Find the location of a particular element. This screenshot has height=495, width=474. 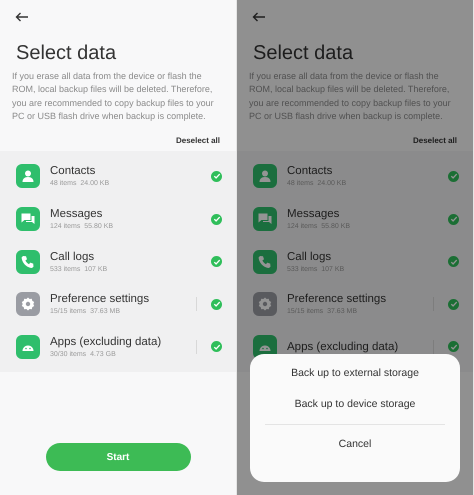

cancel-button: Cancel is located at coordinates (355, 444).